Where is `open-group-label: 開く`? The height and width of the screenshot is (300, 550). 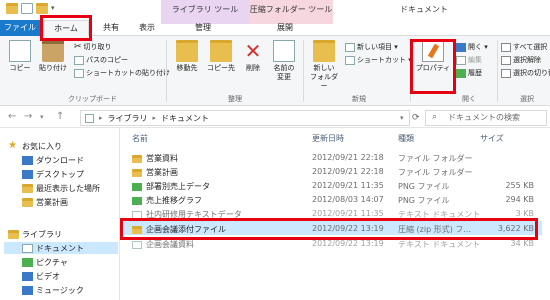 open-group-label: 開く is located at coordinates (469, 99).